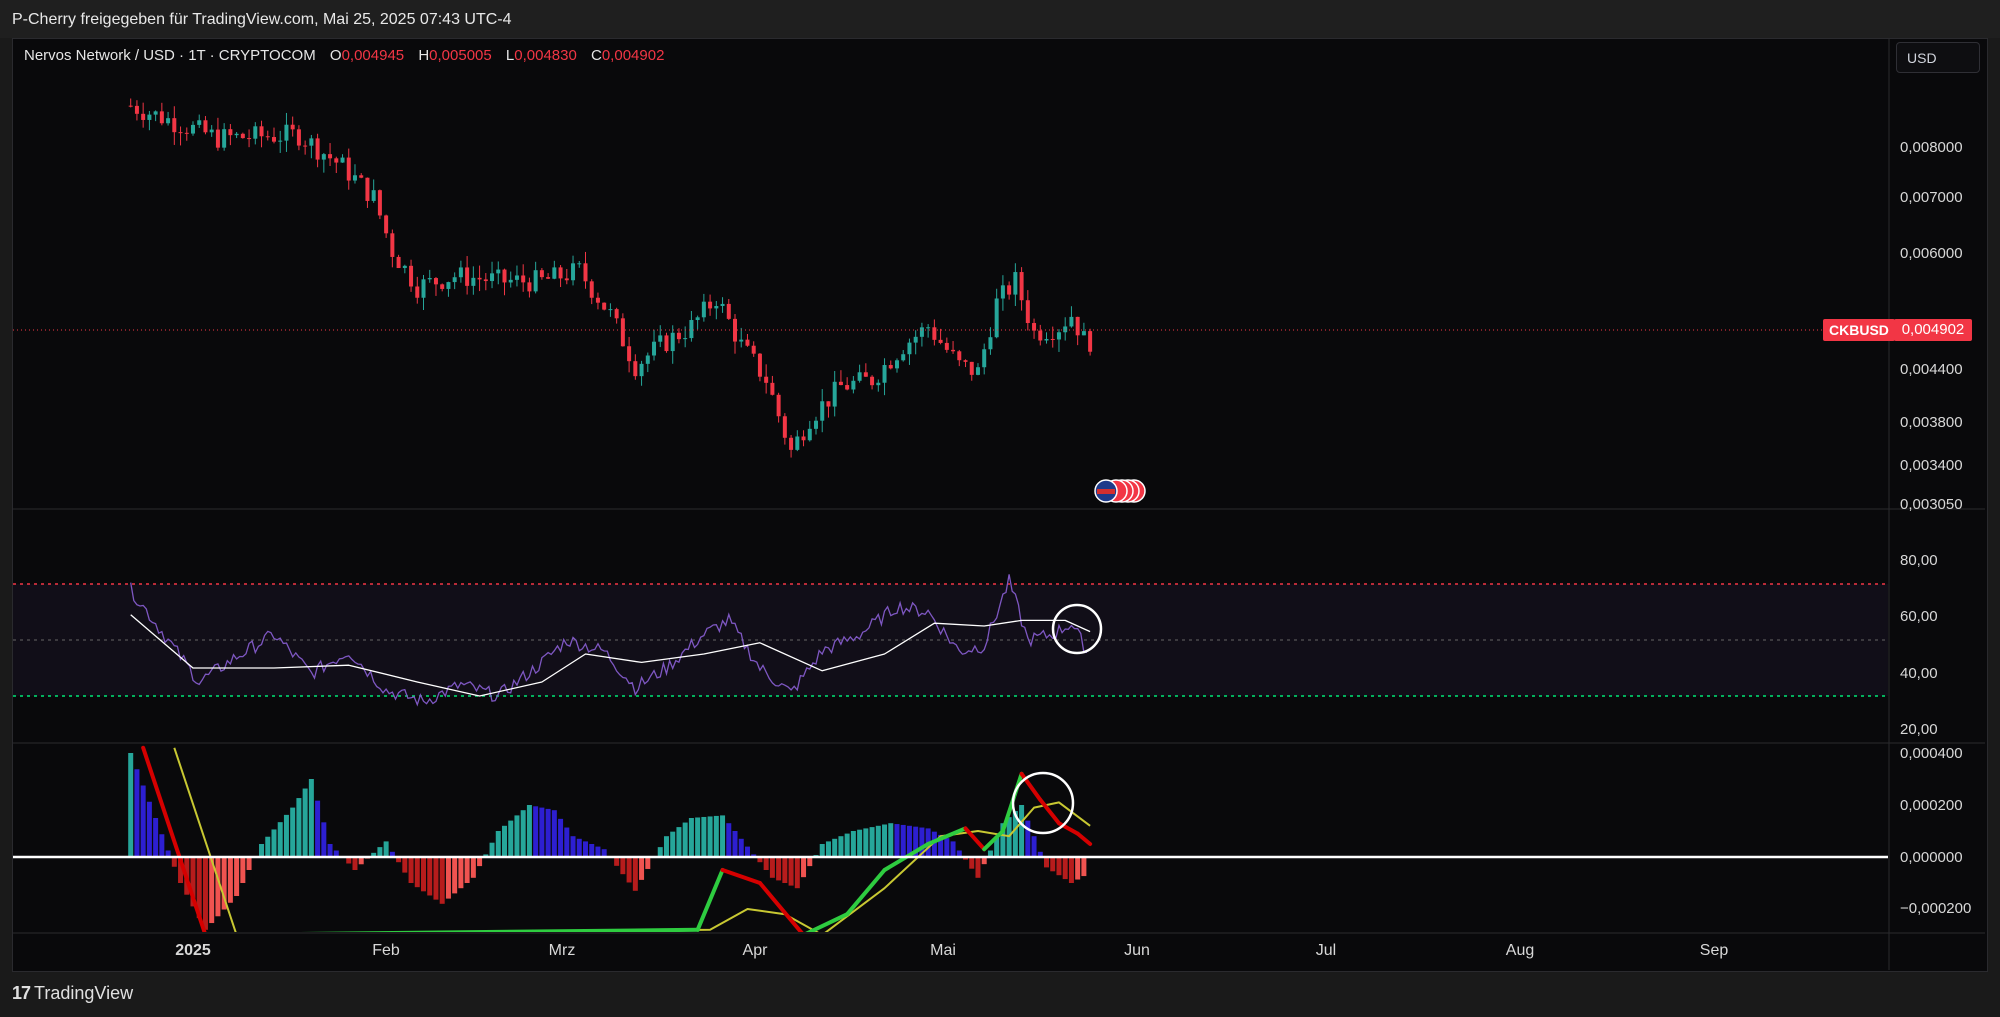  I want to click on high-value: 0,005005, so click(460, 55).